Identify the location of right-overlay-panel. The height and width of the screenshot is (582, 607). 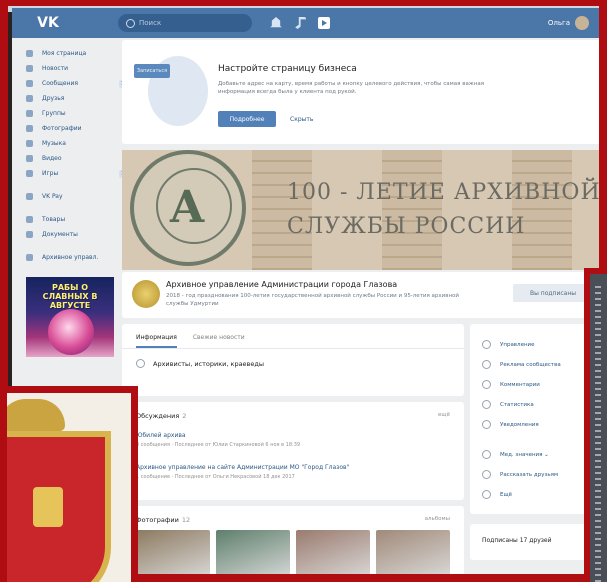
(595, 425).